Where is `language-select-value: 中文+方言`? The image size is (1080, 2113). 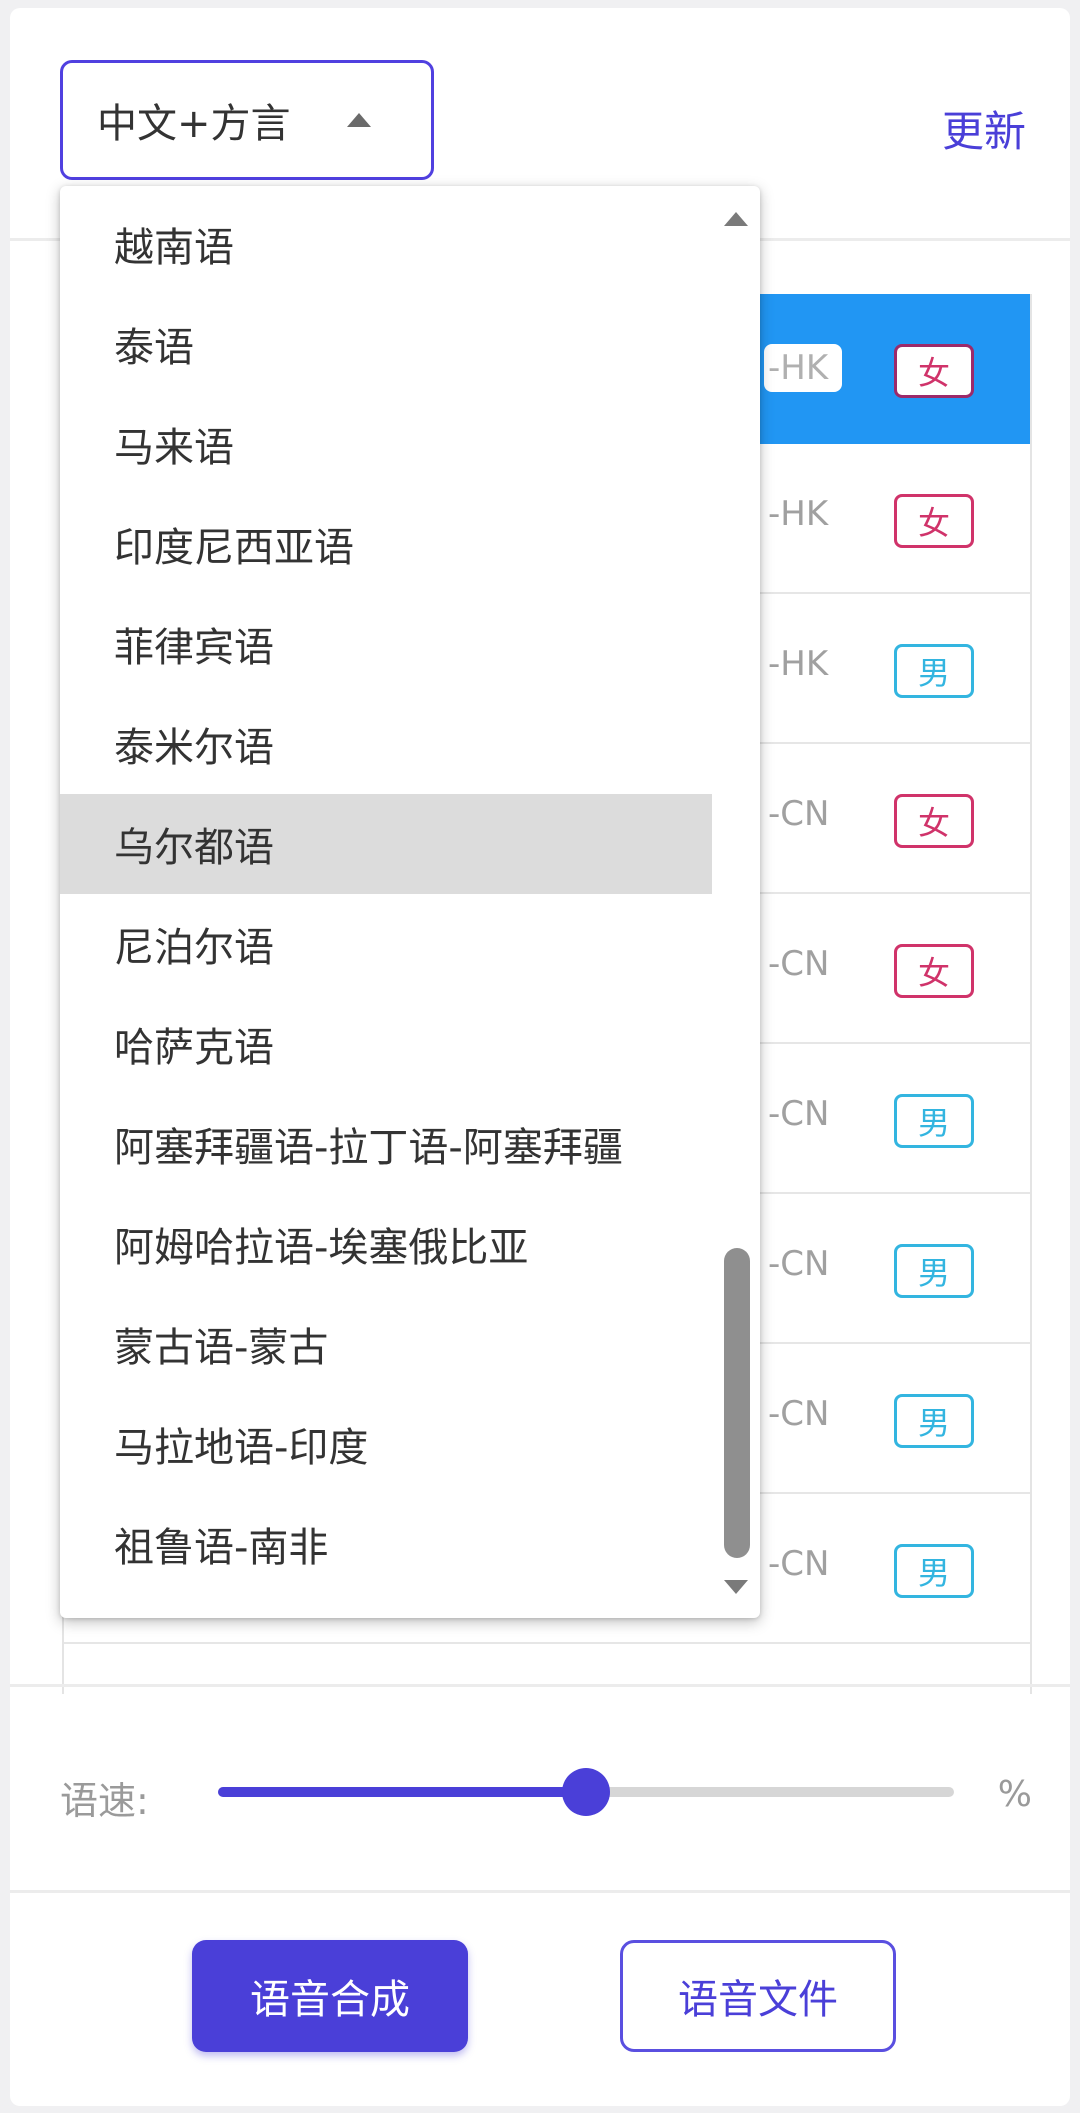 language-select-value: 中文+方言 is located at coordinates (194, 124).